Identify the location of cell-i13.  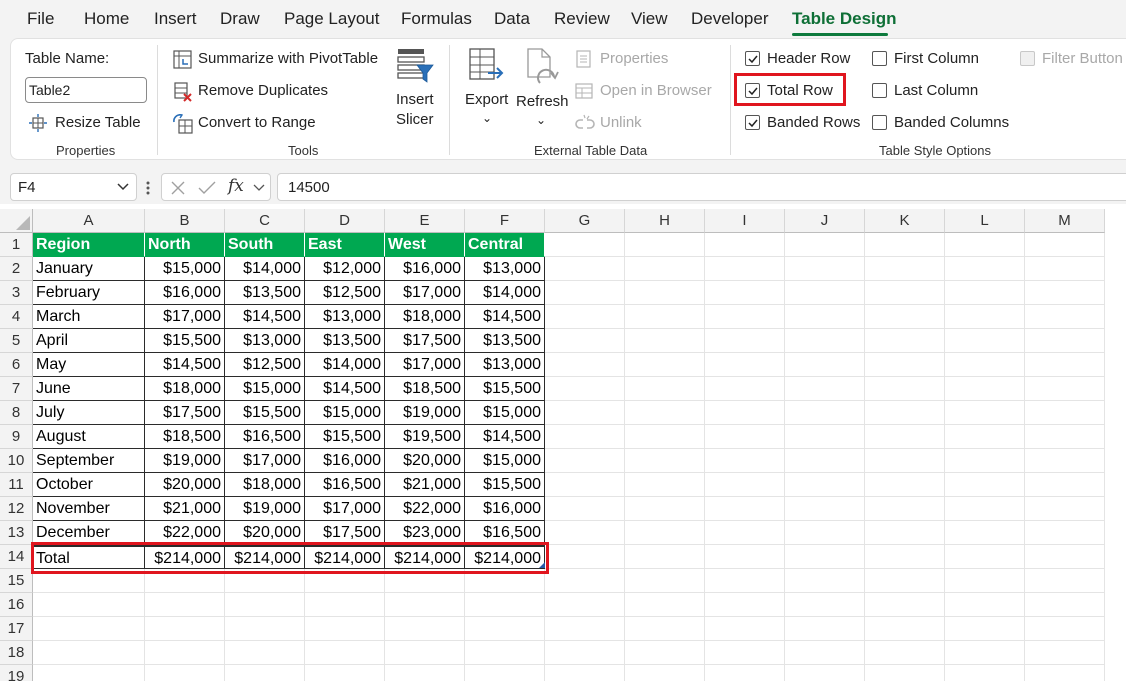
(745, 533).